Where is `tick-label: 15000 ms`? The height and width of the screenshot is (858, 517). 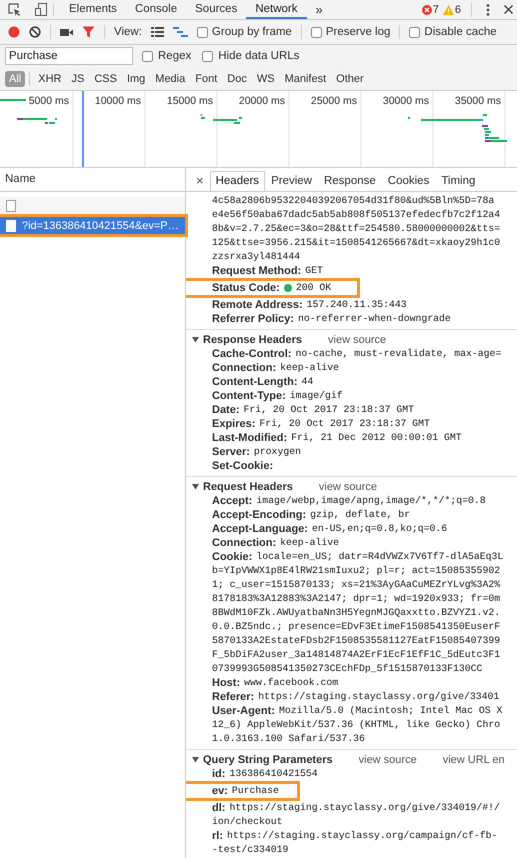
tick-label: 15000 ms is located at coordinates (189, 101).